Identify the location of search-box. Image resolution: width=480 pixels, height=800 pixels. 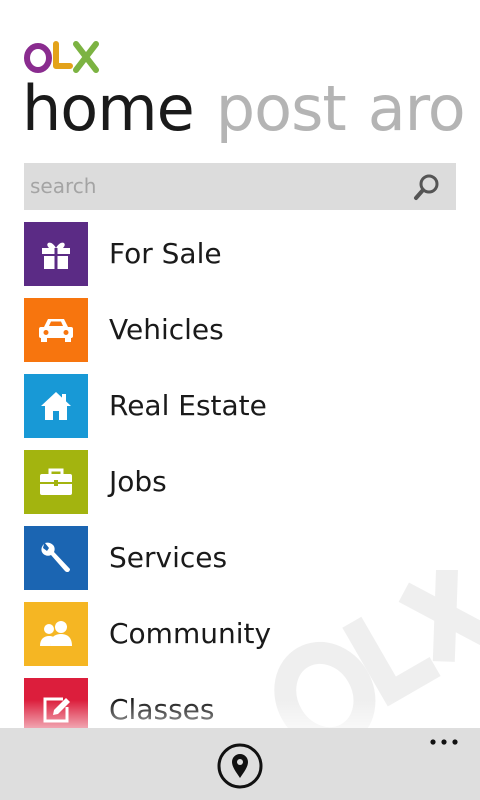
(240, 186).